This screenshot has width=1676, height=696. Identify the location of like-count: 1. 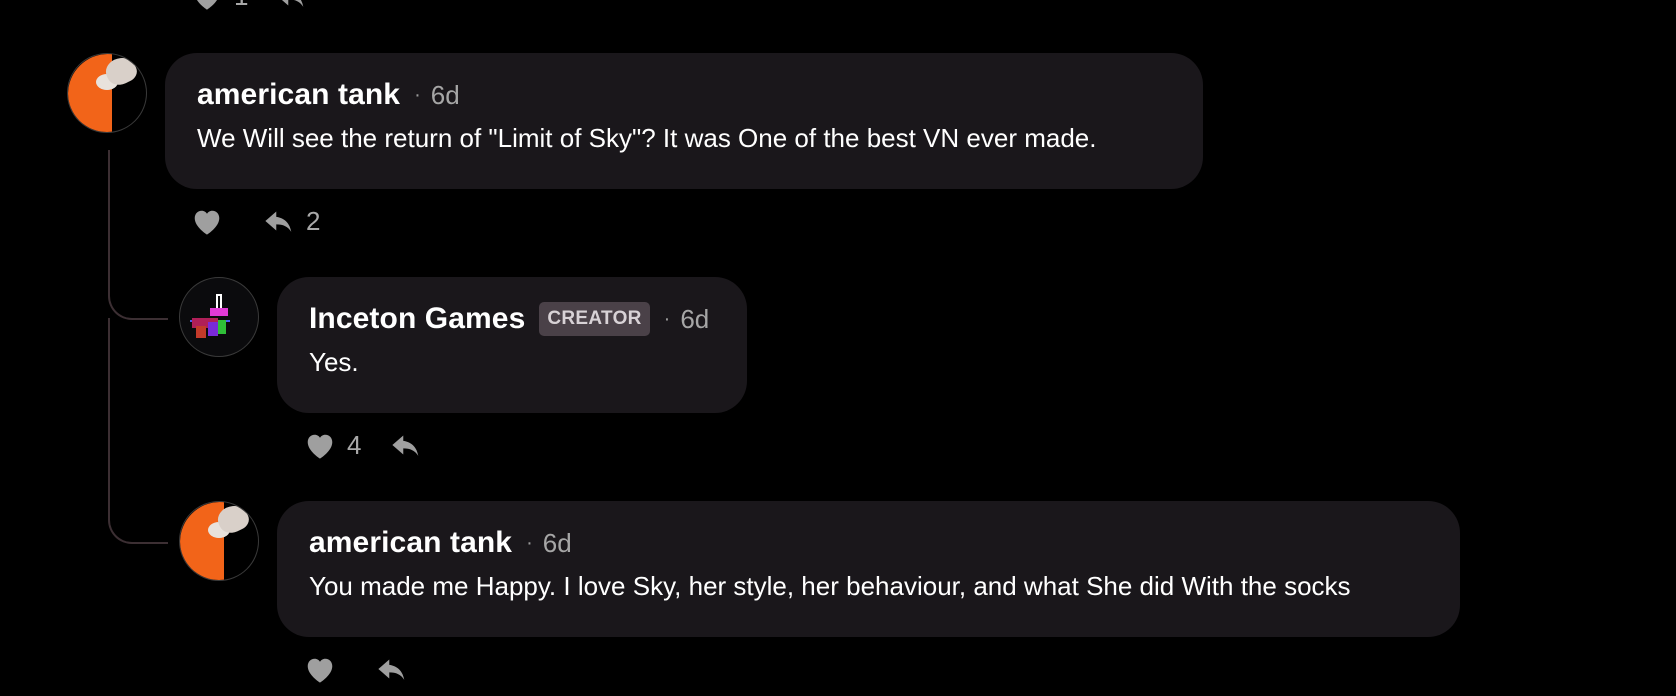
(241, 6).